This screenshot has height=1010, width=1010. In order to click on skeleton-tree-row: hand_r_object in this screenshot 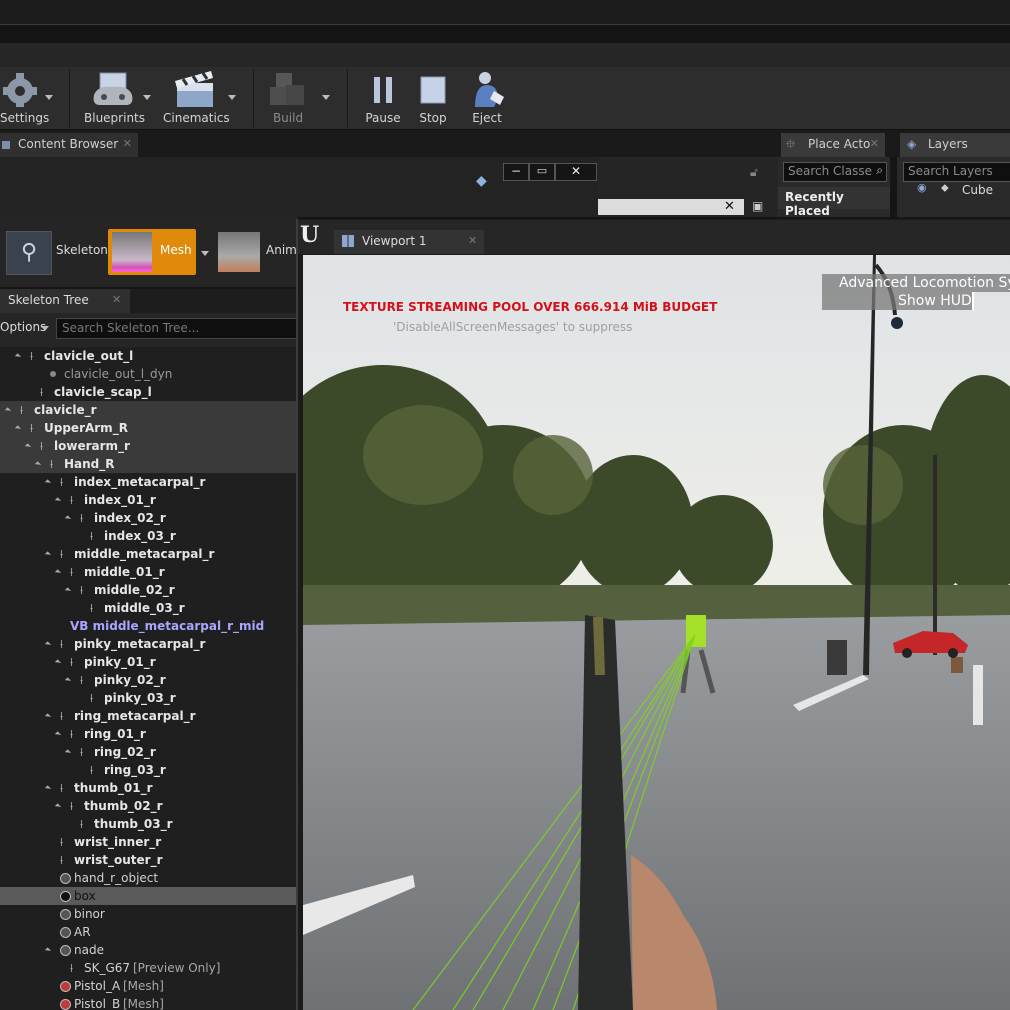, I will do `click(148, 878)`.